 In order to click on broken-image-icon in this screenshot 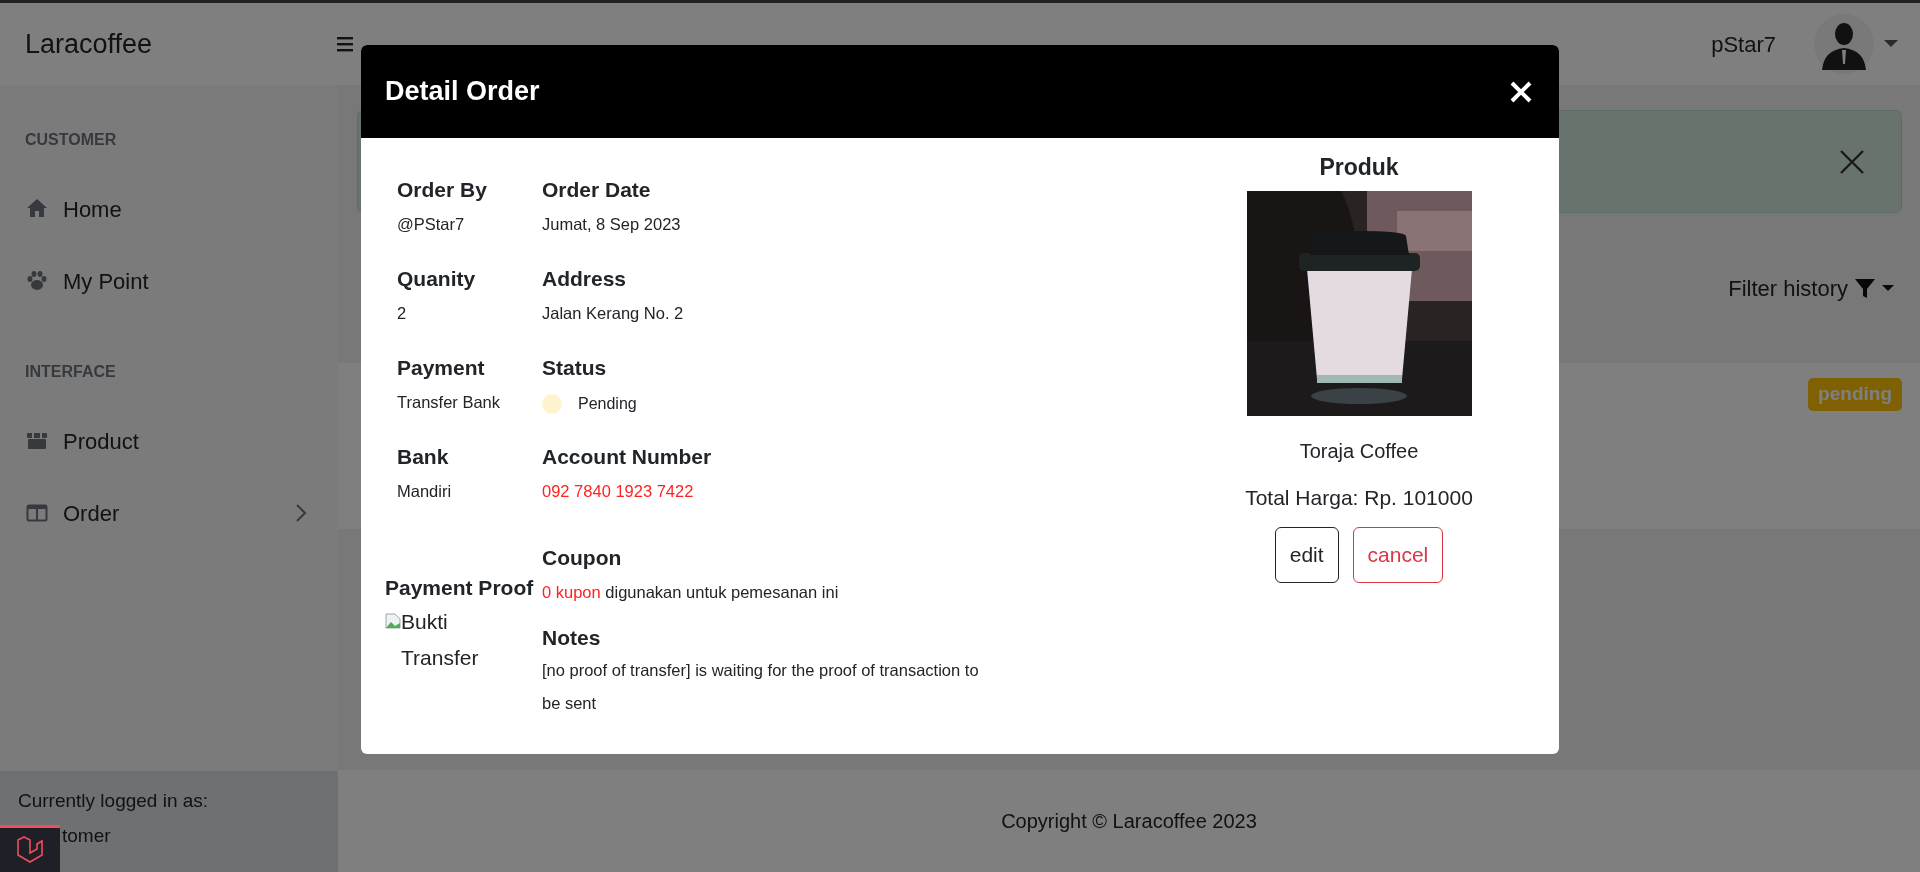, I will do `click(393, 620)`.